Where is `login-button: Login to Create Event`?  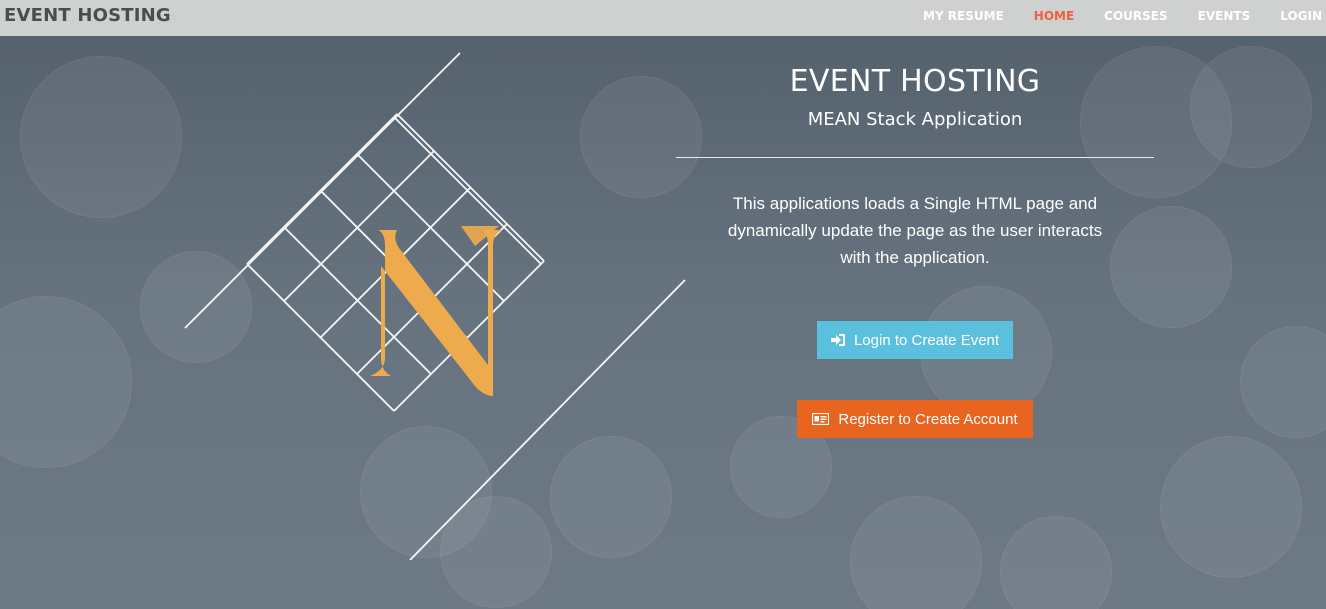 login-button: Login to Create Event is located at coordinates (915, 340).